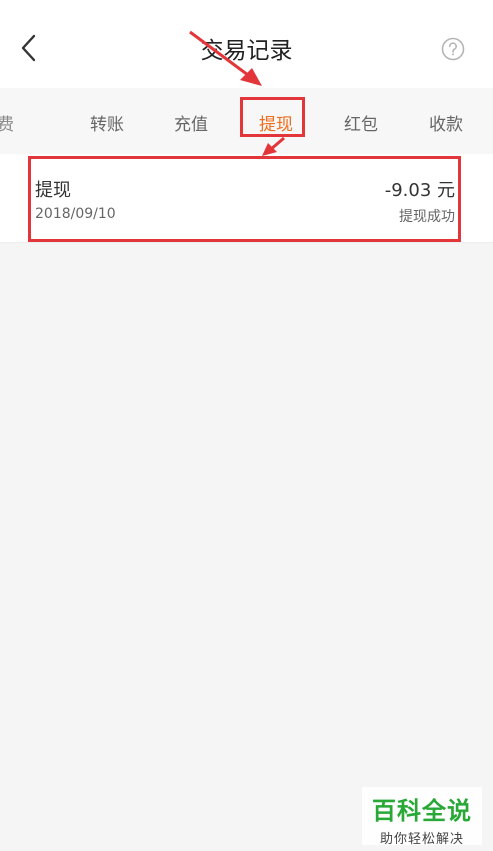  Describe the element at coordinates (273, 146) in the screenshot. I see `arrow-to-record` at that location.